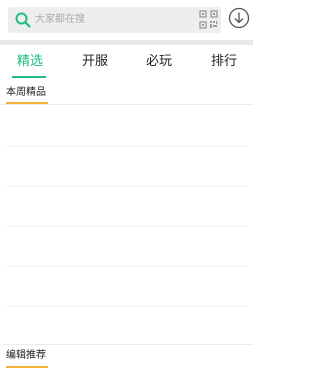 The height and width of the screenshot is (378, 320). I want to click on tab-rankings: 排行, so click(224, 63).